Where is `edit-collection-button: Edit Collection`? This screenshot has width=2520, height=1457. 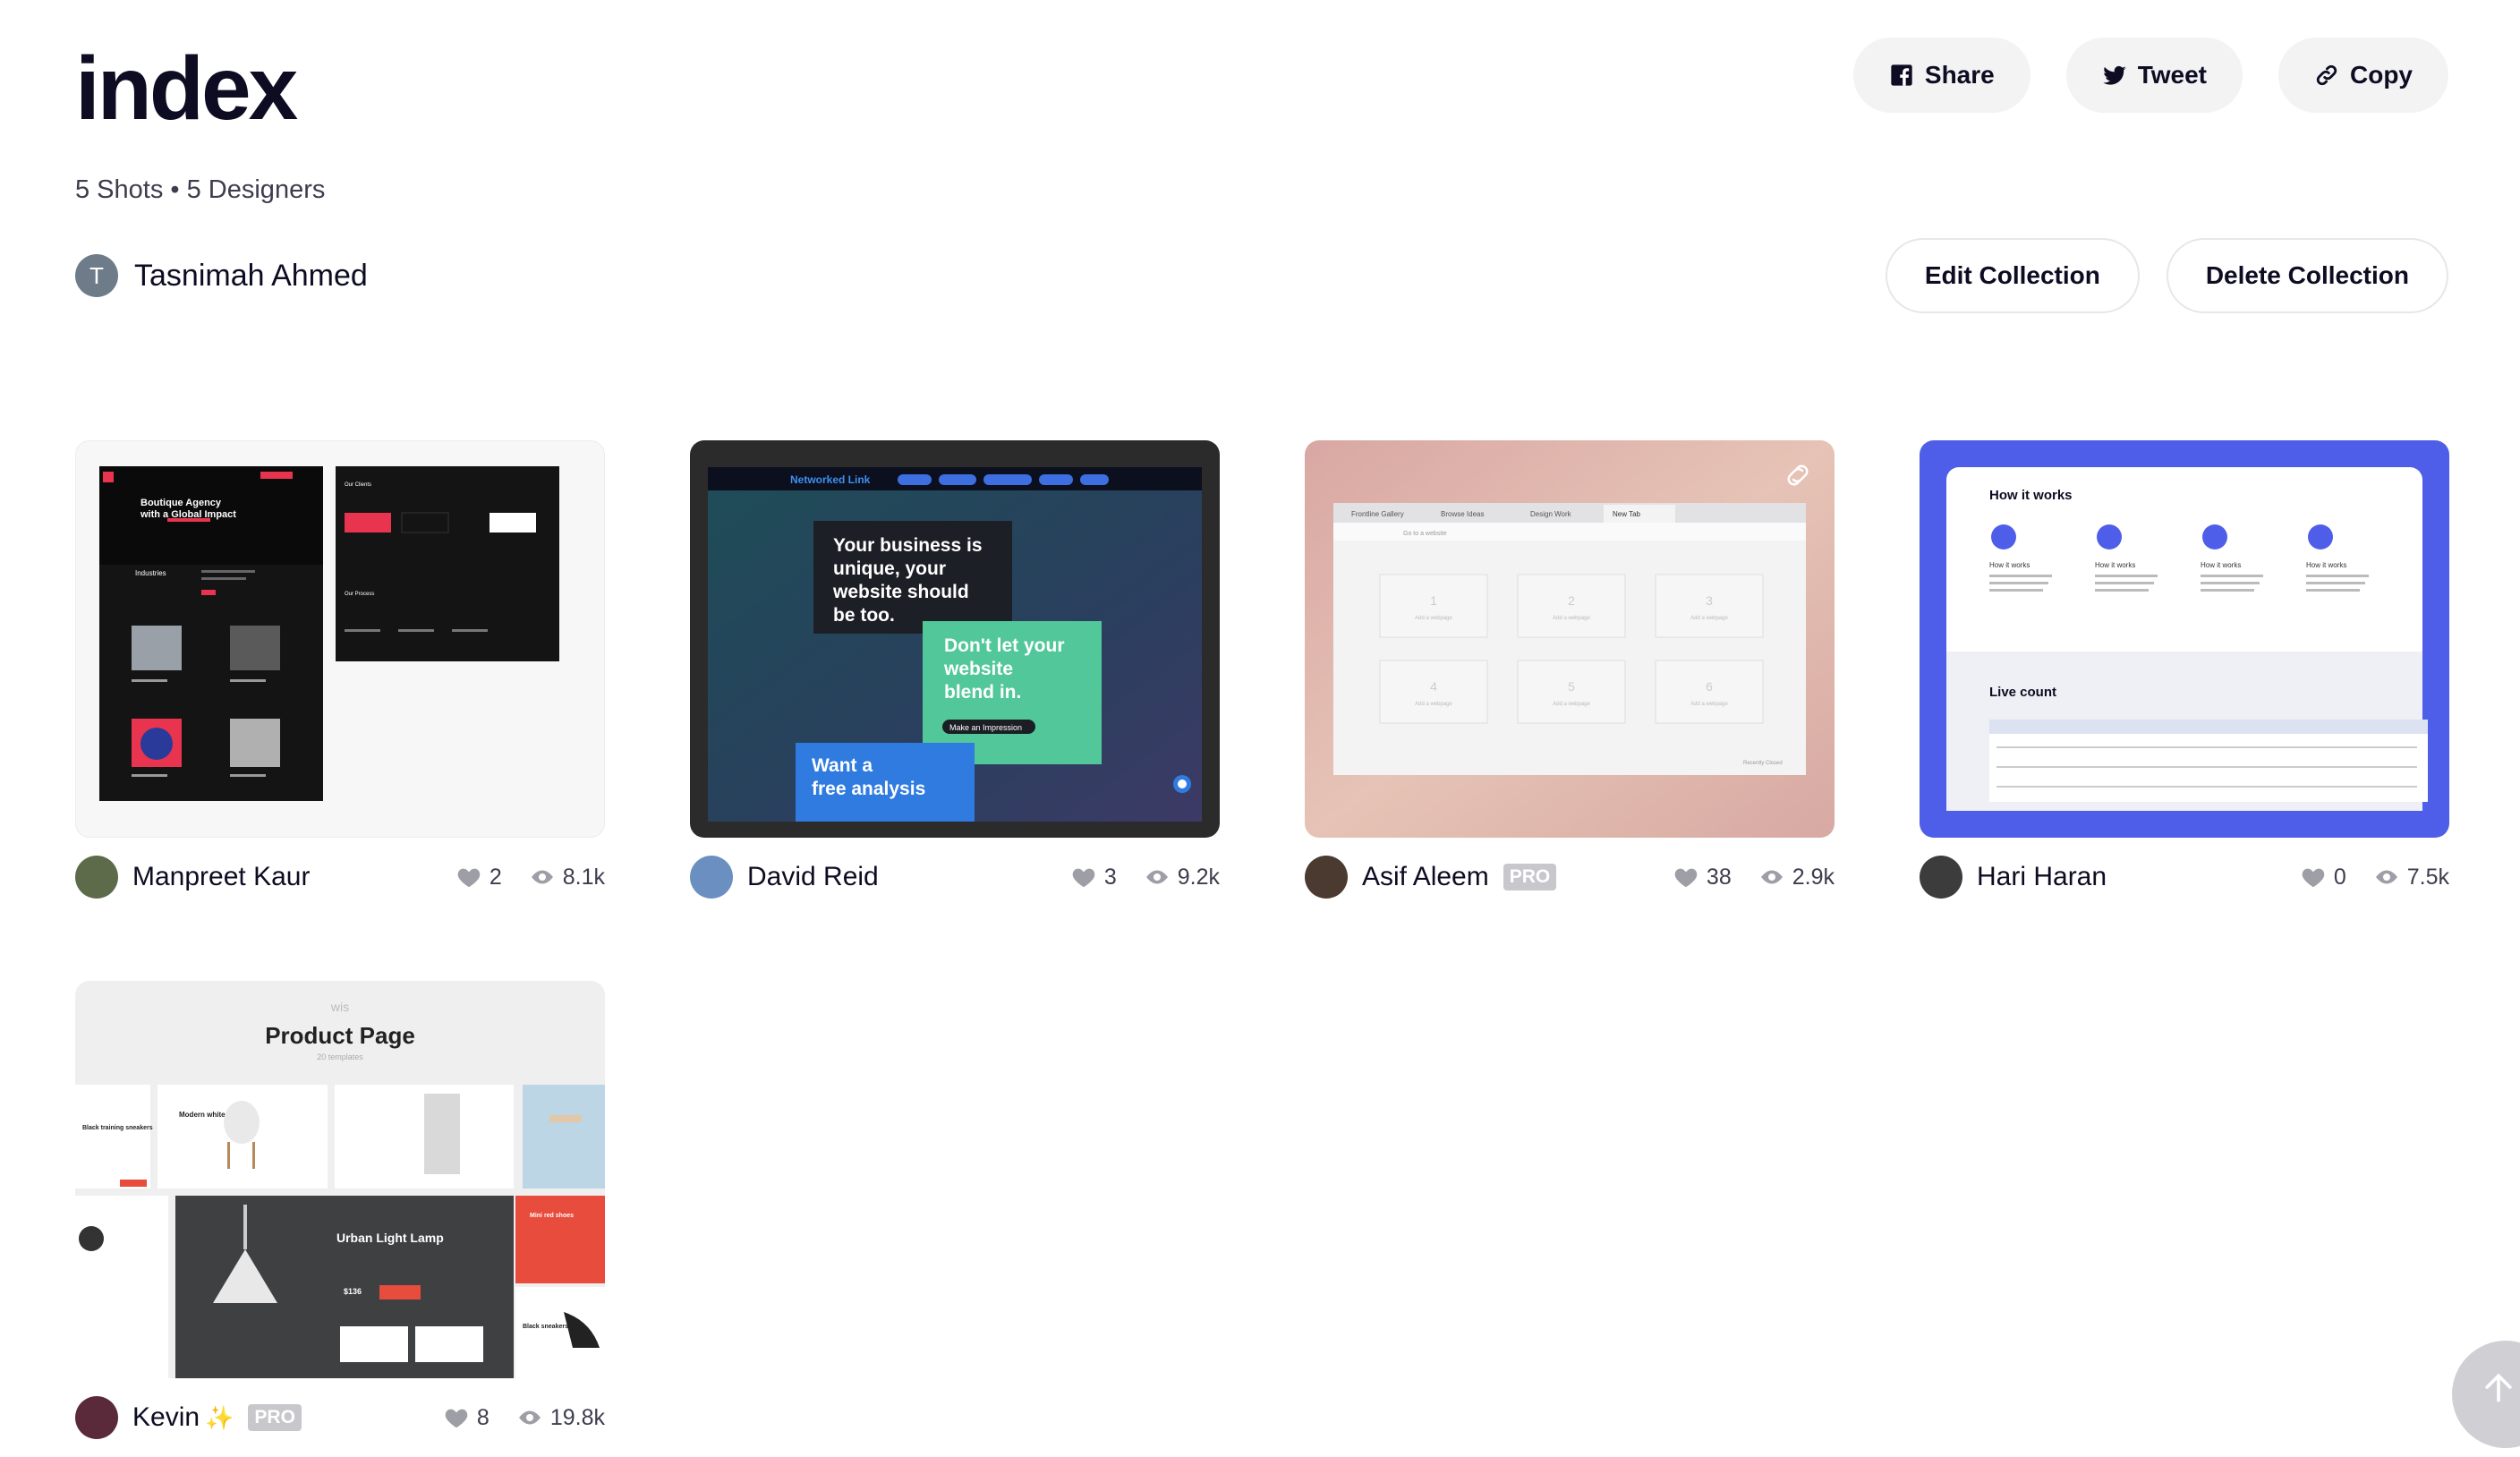 edit-collection-button: Edit Collection is located at coordinates (2013, 276).